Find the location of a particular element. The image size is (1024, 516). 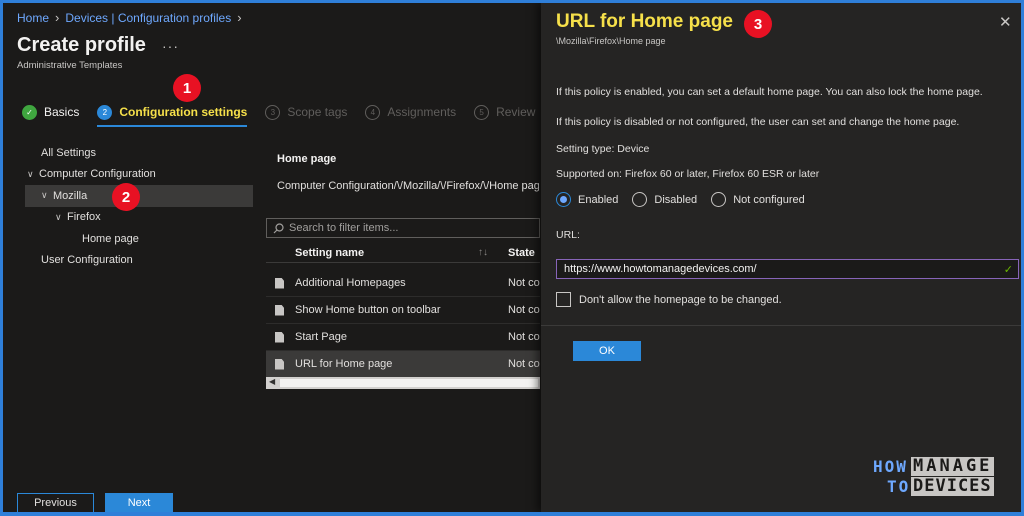

step-number: 4 is located at coordinates (373, 112).